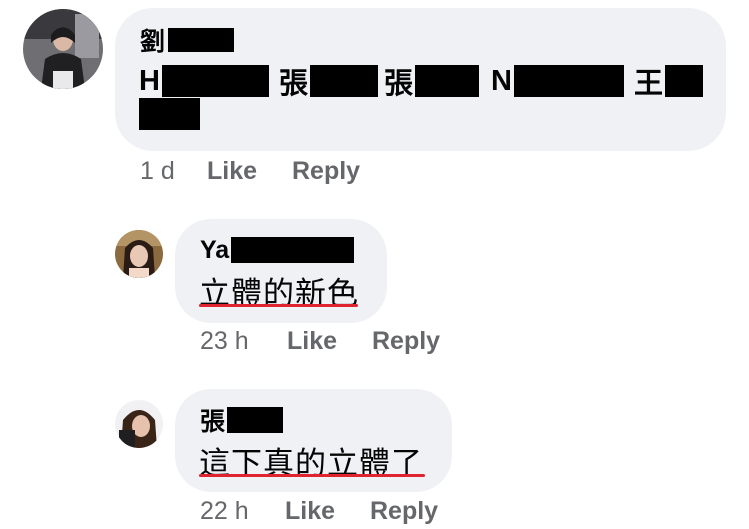 The image size is (749, 529). Describe the element at coordinates (215, 249) in the screenshot. I see `author-name-visible: Ya` at that location.